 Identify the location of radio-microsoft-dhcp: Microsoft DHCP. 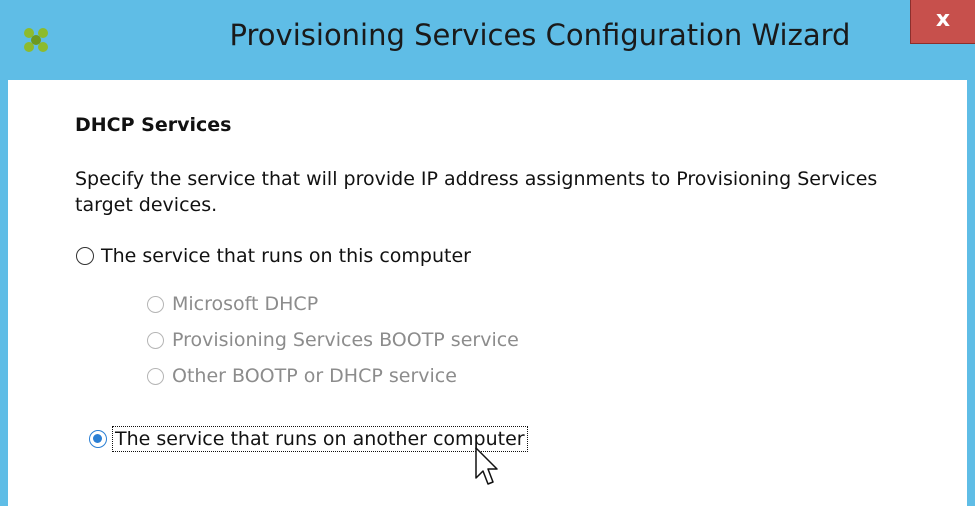
(232, 304).